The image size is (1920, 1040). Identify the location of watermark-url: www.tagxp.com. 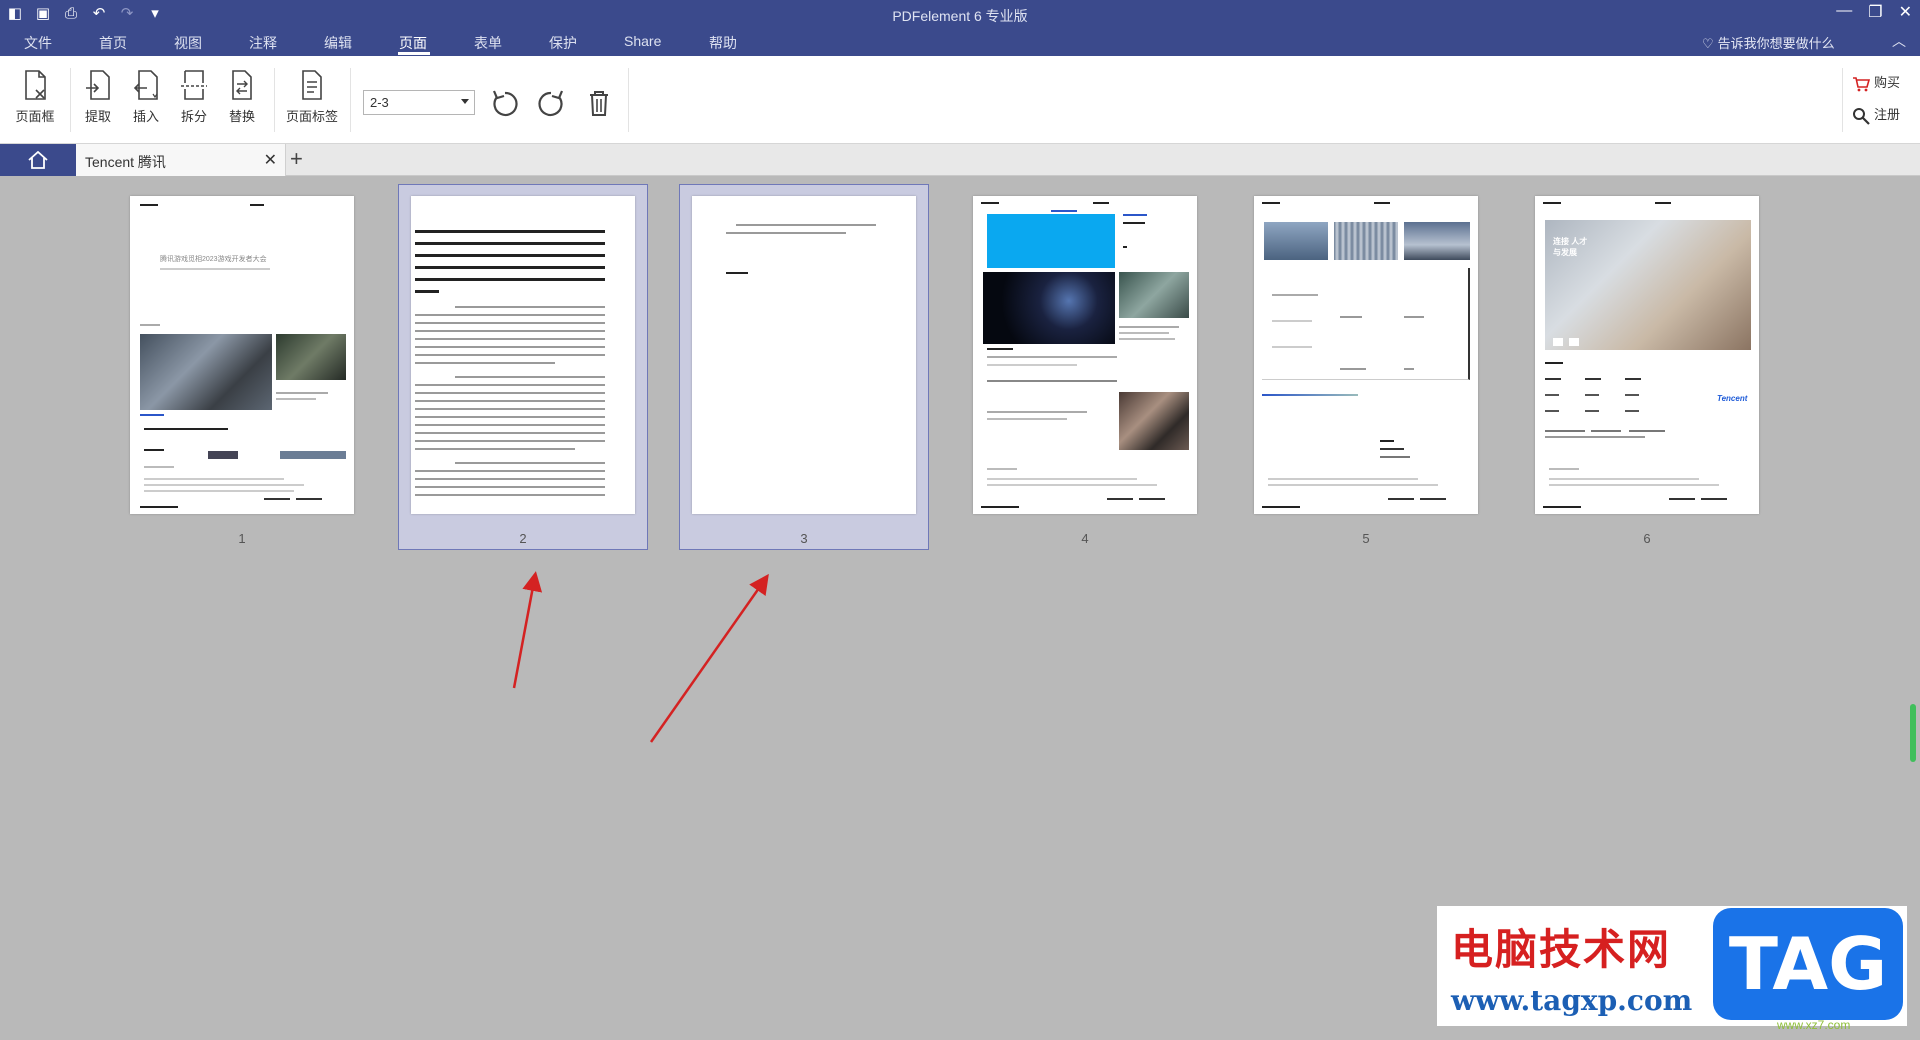
(1572, 1000).